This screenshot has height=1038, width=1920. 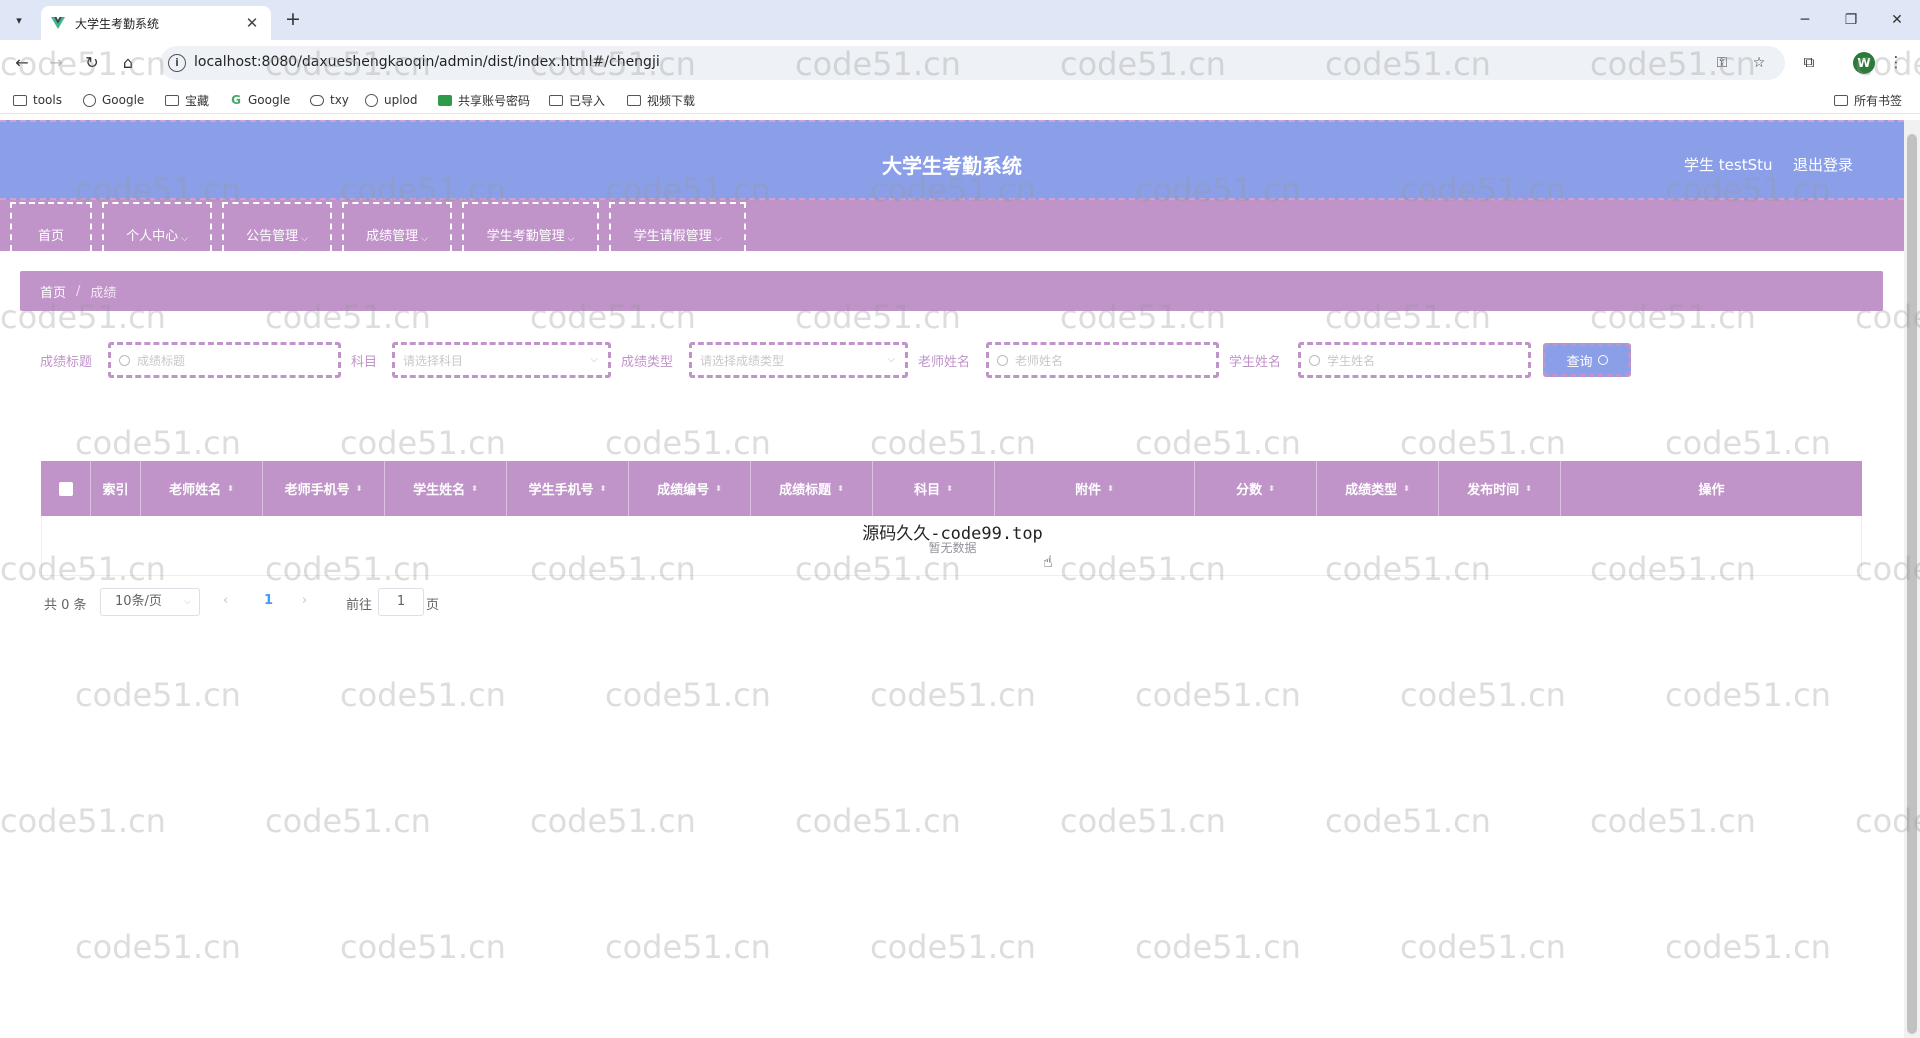 I want to click on goto-label: 前往, so click(x=359, y=605).